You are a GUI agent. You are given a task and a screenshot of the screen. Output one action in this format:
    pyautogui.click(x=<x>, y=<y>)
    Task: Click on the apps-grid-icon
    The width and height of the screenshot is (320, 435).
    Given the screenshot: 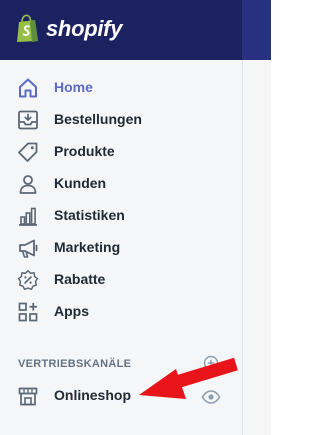 What is the action you would take?
    pyautogui.click(x=28, y=312)
    